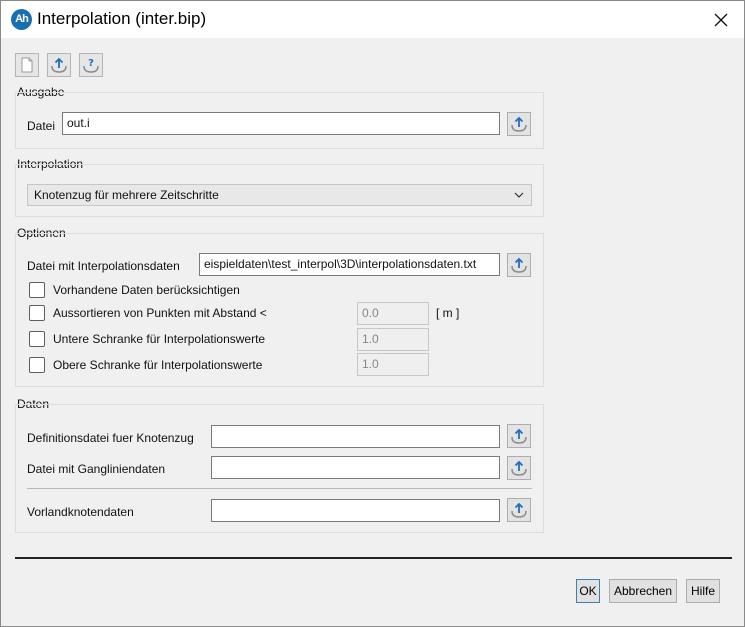  What do you see at coordinates (146, 290) in the screenshot?
I see `vorhandene-daten-label: Vorhandene Daten berücksichtigen` at bounding box center [146, 290].